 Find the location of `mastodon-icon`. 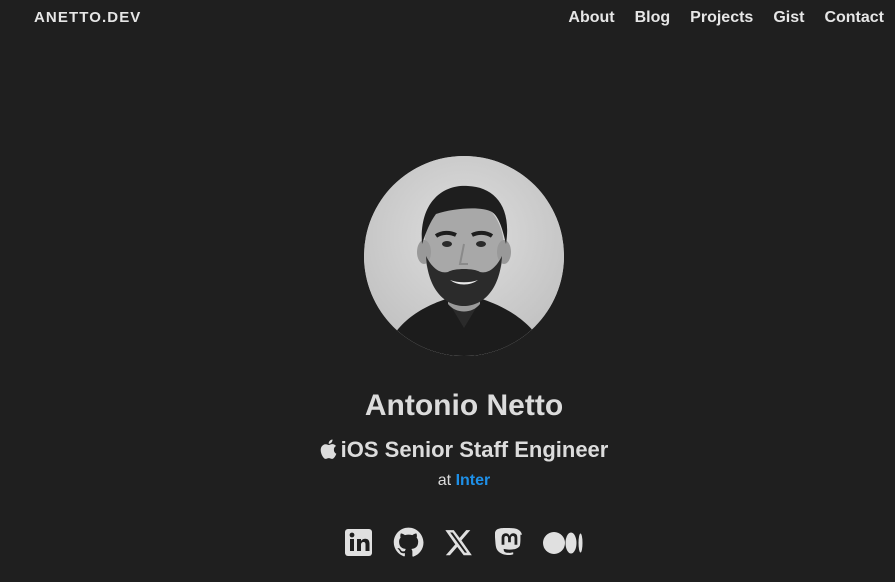

mastodon-icon is located at coordinates (508, 542).